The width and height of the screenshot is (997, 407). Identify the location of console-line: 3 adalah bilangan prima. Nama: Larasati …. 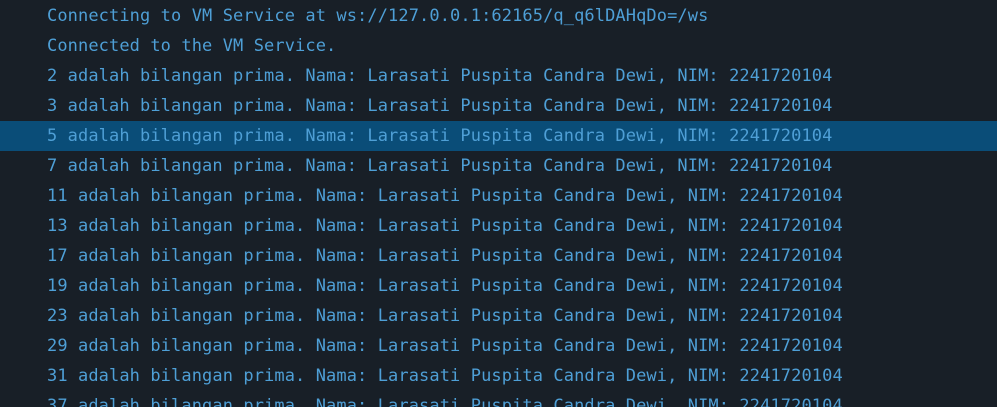
(498, 106).